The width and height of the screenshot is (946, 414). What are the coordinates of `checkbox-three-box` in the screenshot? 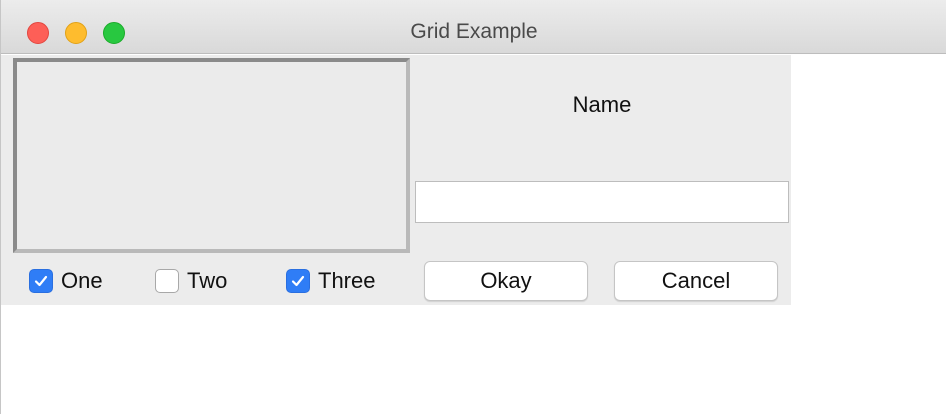 It's located at (298, 281).